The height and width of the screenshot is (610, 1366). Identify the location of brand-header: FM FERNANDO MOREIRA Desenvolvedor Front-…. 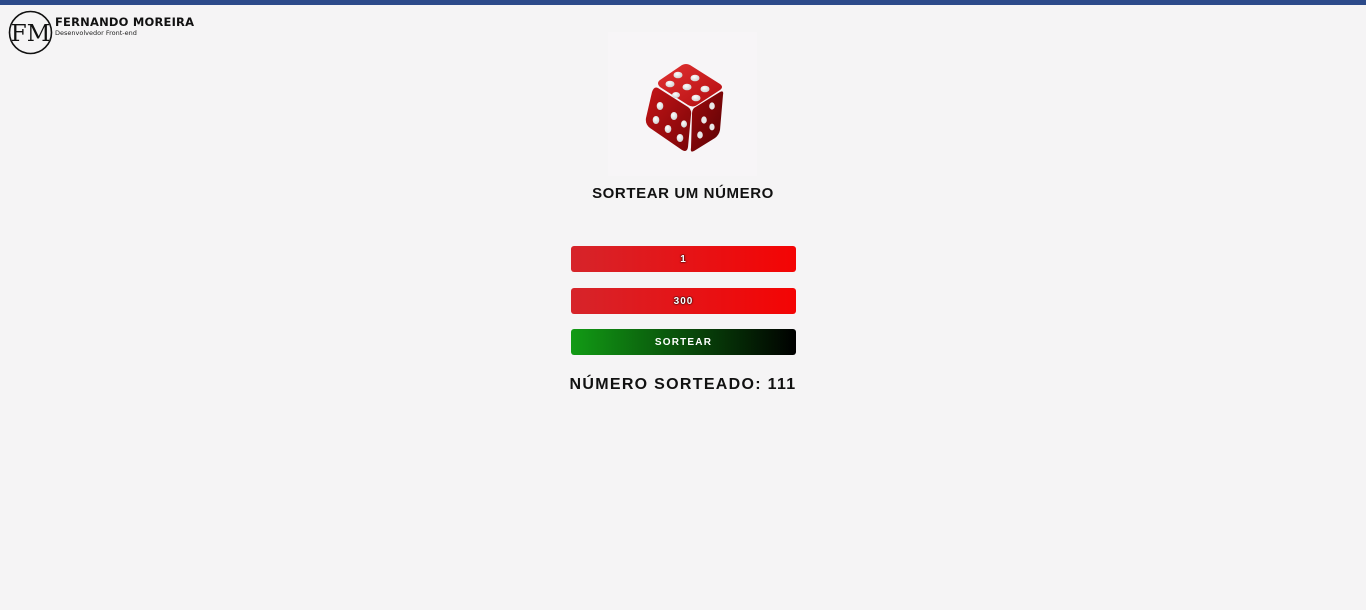
(101, 32).